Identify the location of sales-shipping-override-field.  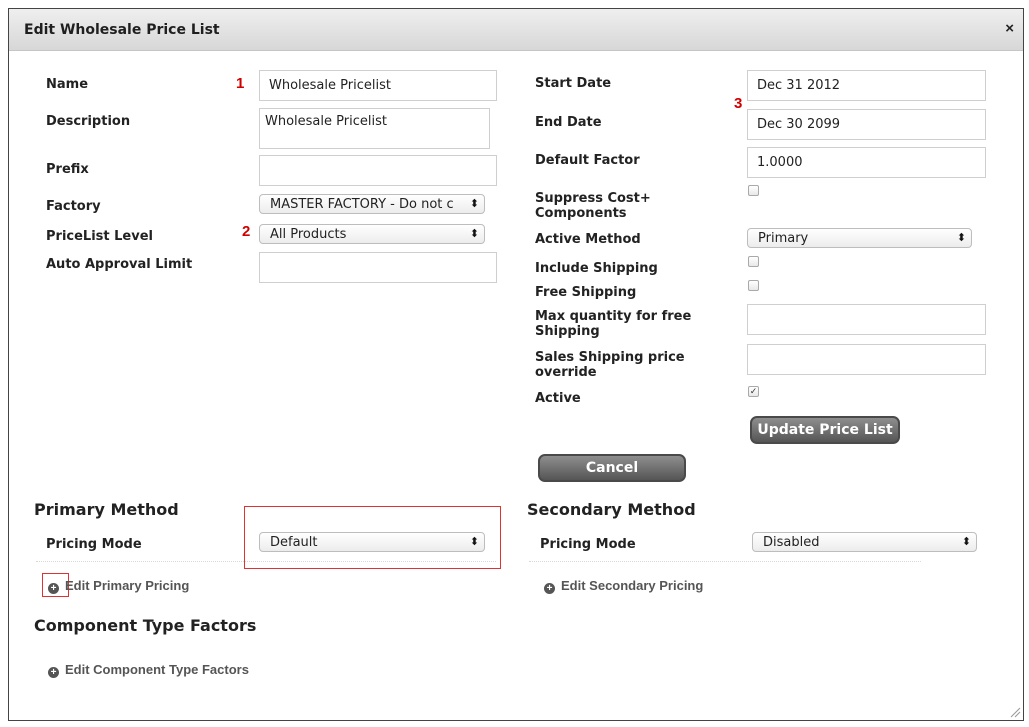
(866, 359).